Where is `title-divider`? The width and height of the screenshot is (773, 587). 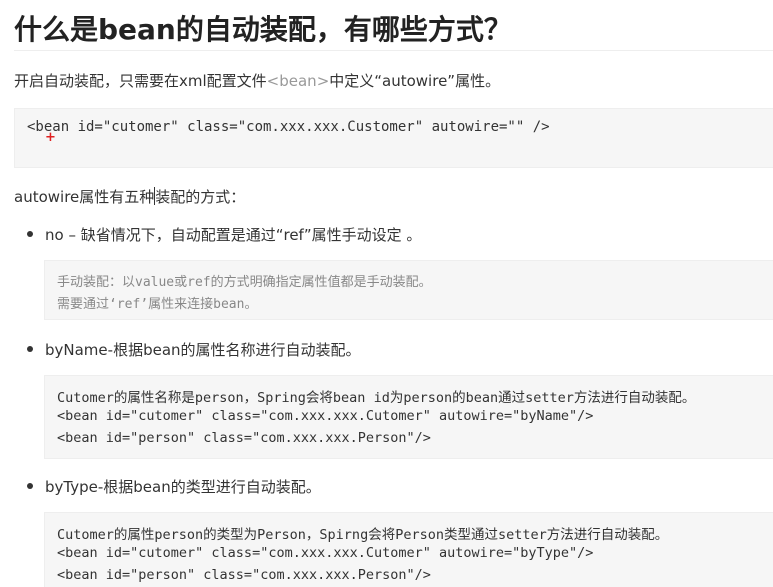 title-divider is located at coordinates (393, 50).